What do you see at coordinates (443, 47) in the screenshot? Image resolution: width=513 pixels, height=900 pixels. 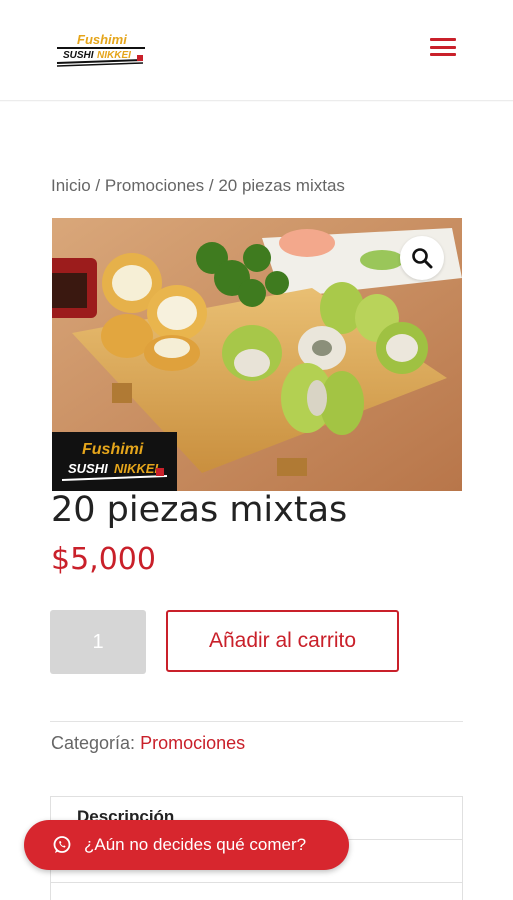 I see `hamburger-menu-icon` at bounding box center [443, 47].